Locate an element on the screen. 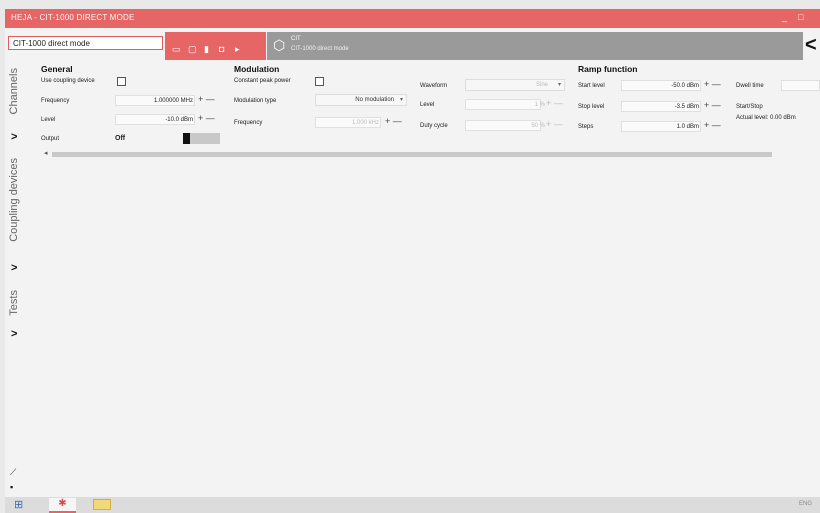 The height and width of the screenshot is (513, 820). start-level-stepper: + — is located at coordinates (712, 84).